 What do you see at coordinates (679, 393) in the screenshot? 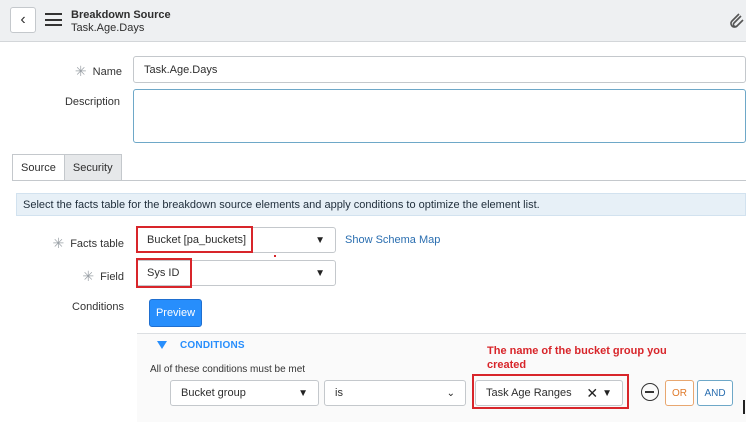
I see `or-button: OR` at bounding box center [679, 393].